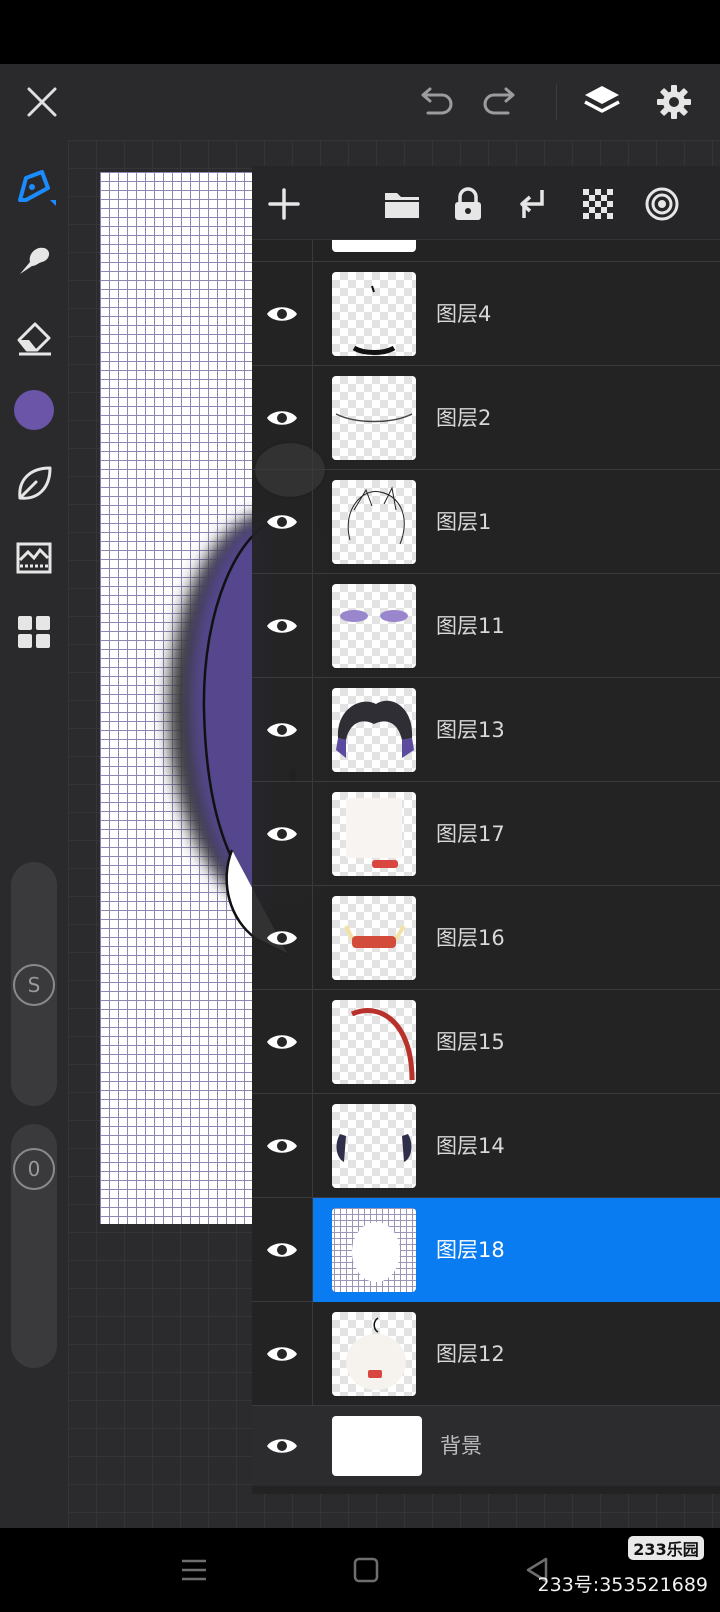 The height and width of the screenshot is (1612, 720). I want to click on brush-size-slider: S, so click(34, 984).